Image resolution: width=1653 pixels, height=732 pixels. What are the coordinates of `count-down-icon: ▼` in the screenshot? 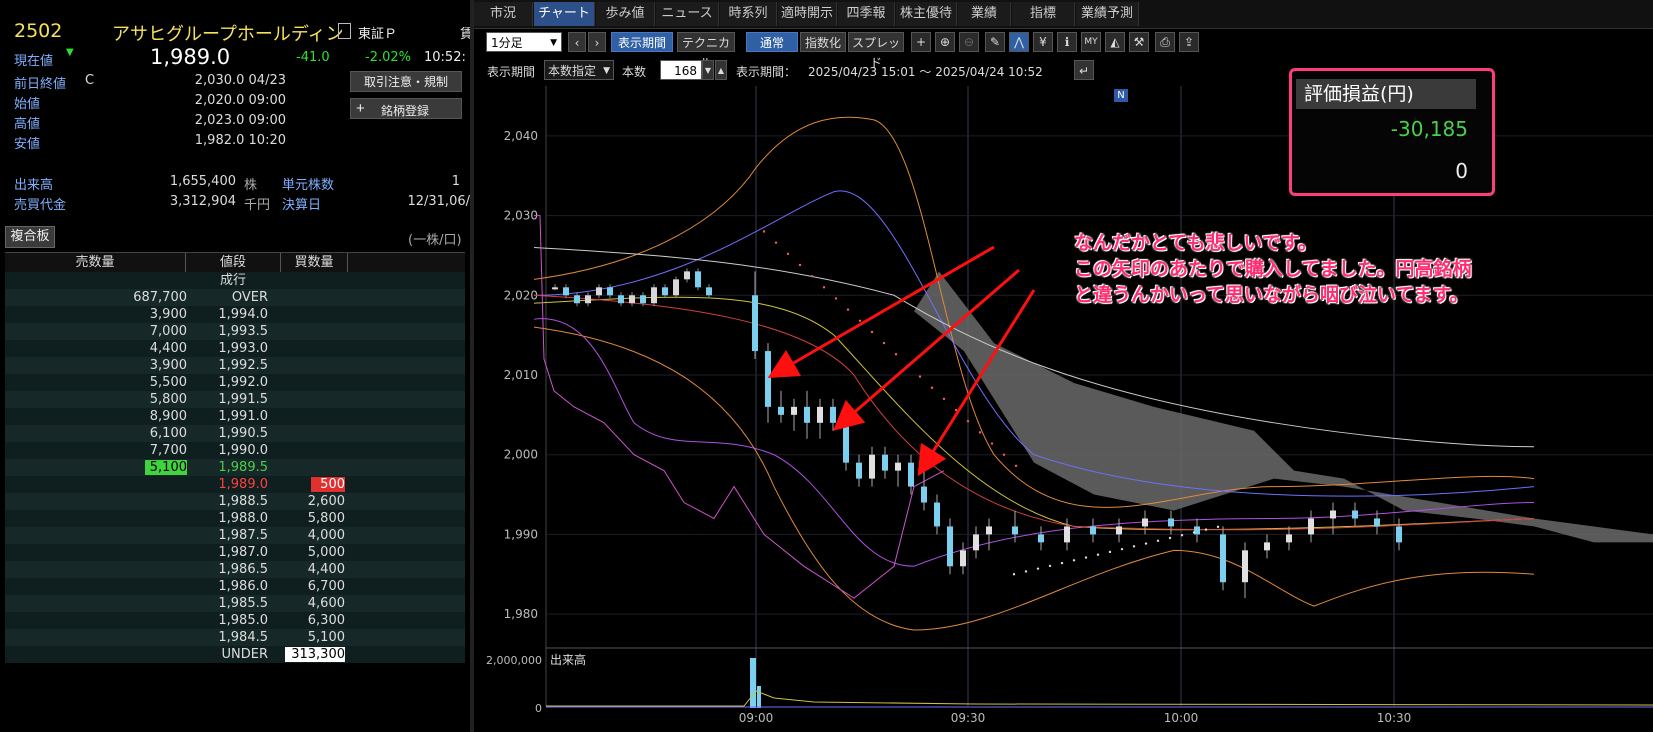 It's located at (708, 70).